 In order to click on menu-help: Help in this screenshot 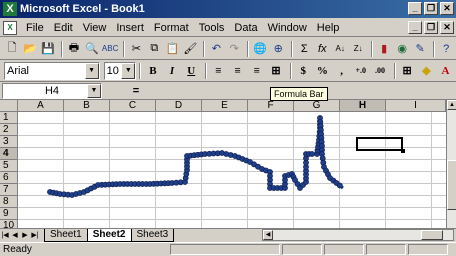, I will do `click(328, 28)`.